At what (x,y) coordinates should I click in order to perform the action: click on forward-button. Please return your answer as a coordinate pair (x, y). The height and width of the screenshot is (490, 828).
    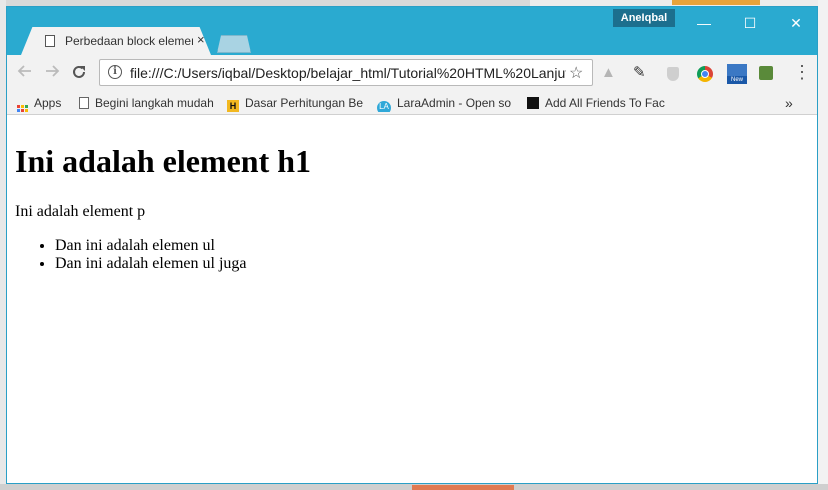
    Looking at the image, I should click on (52, 73).